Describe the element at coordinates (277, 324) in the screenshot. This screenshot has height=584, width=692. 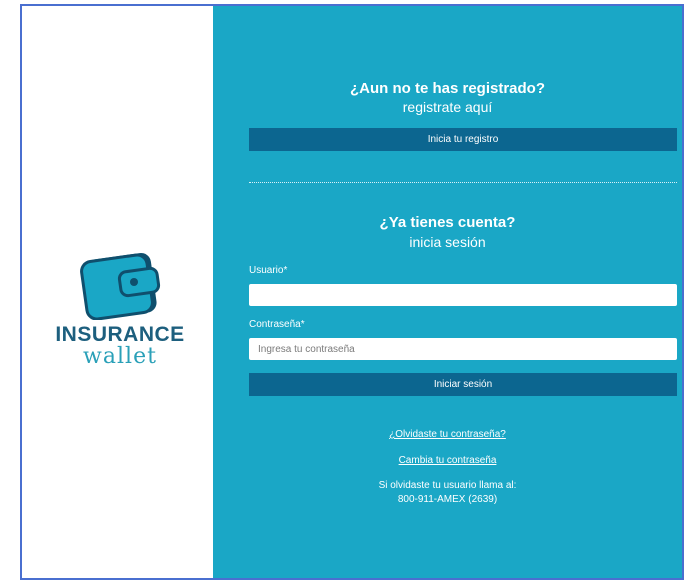
I see `password-label: Contraseña*` at that location.